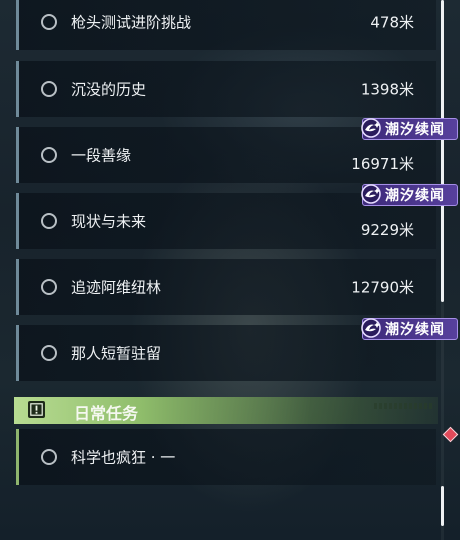  Describe the element at coordinates (382, 287) in the screenshot. I see `quest-distance: 12790米` at that location.